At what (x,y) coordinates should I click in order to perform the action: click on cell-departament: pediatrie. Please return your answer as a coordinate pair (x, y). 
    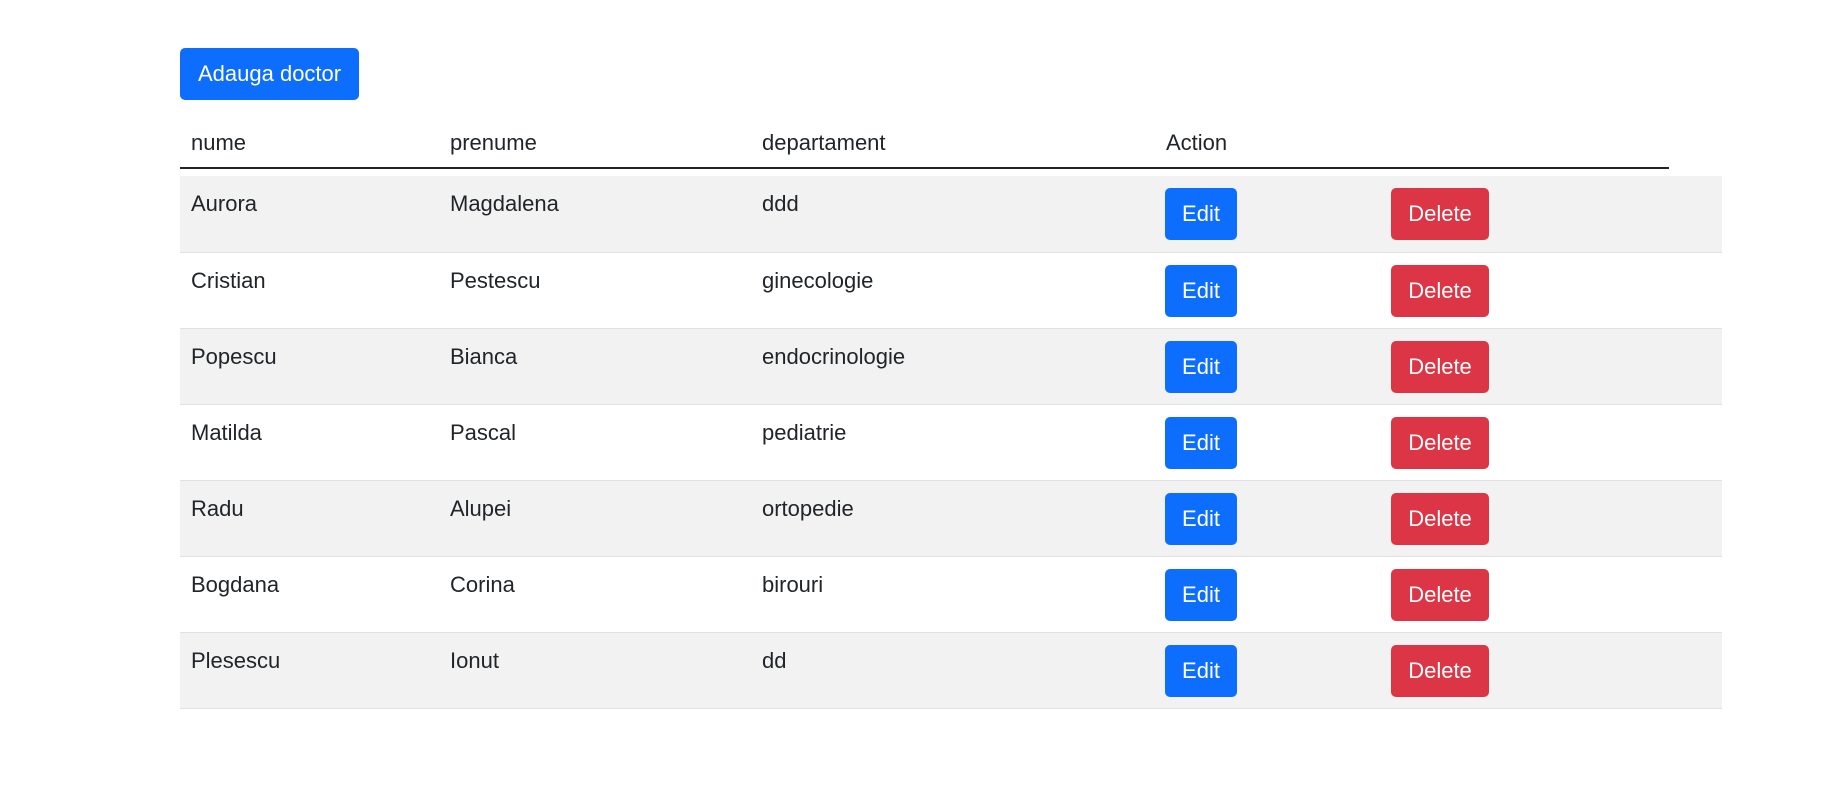
    Looking at the image, I should click on (804, 432).